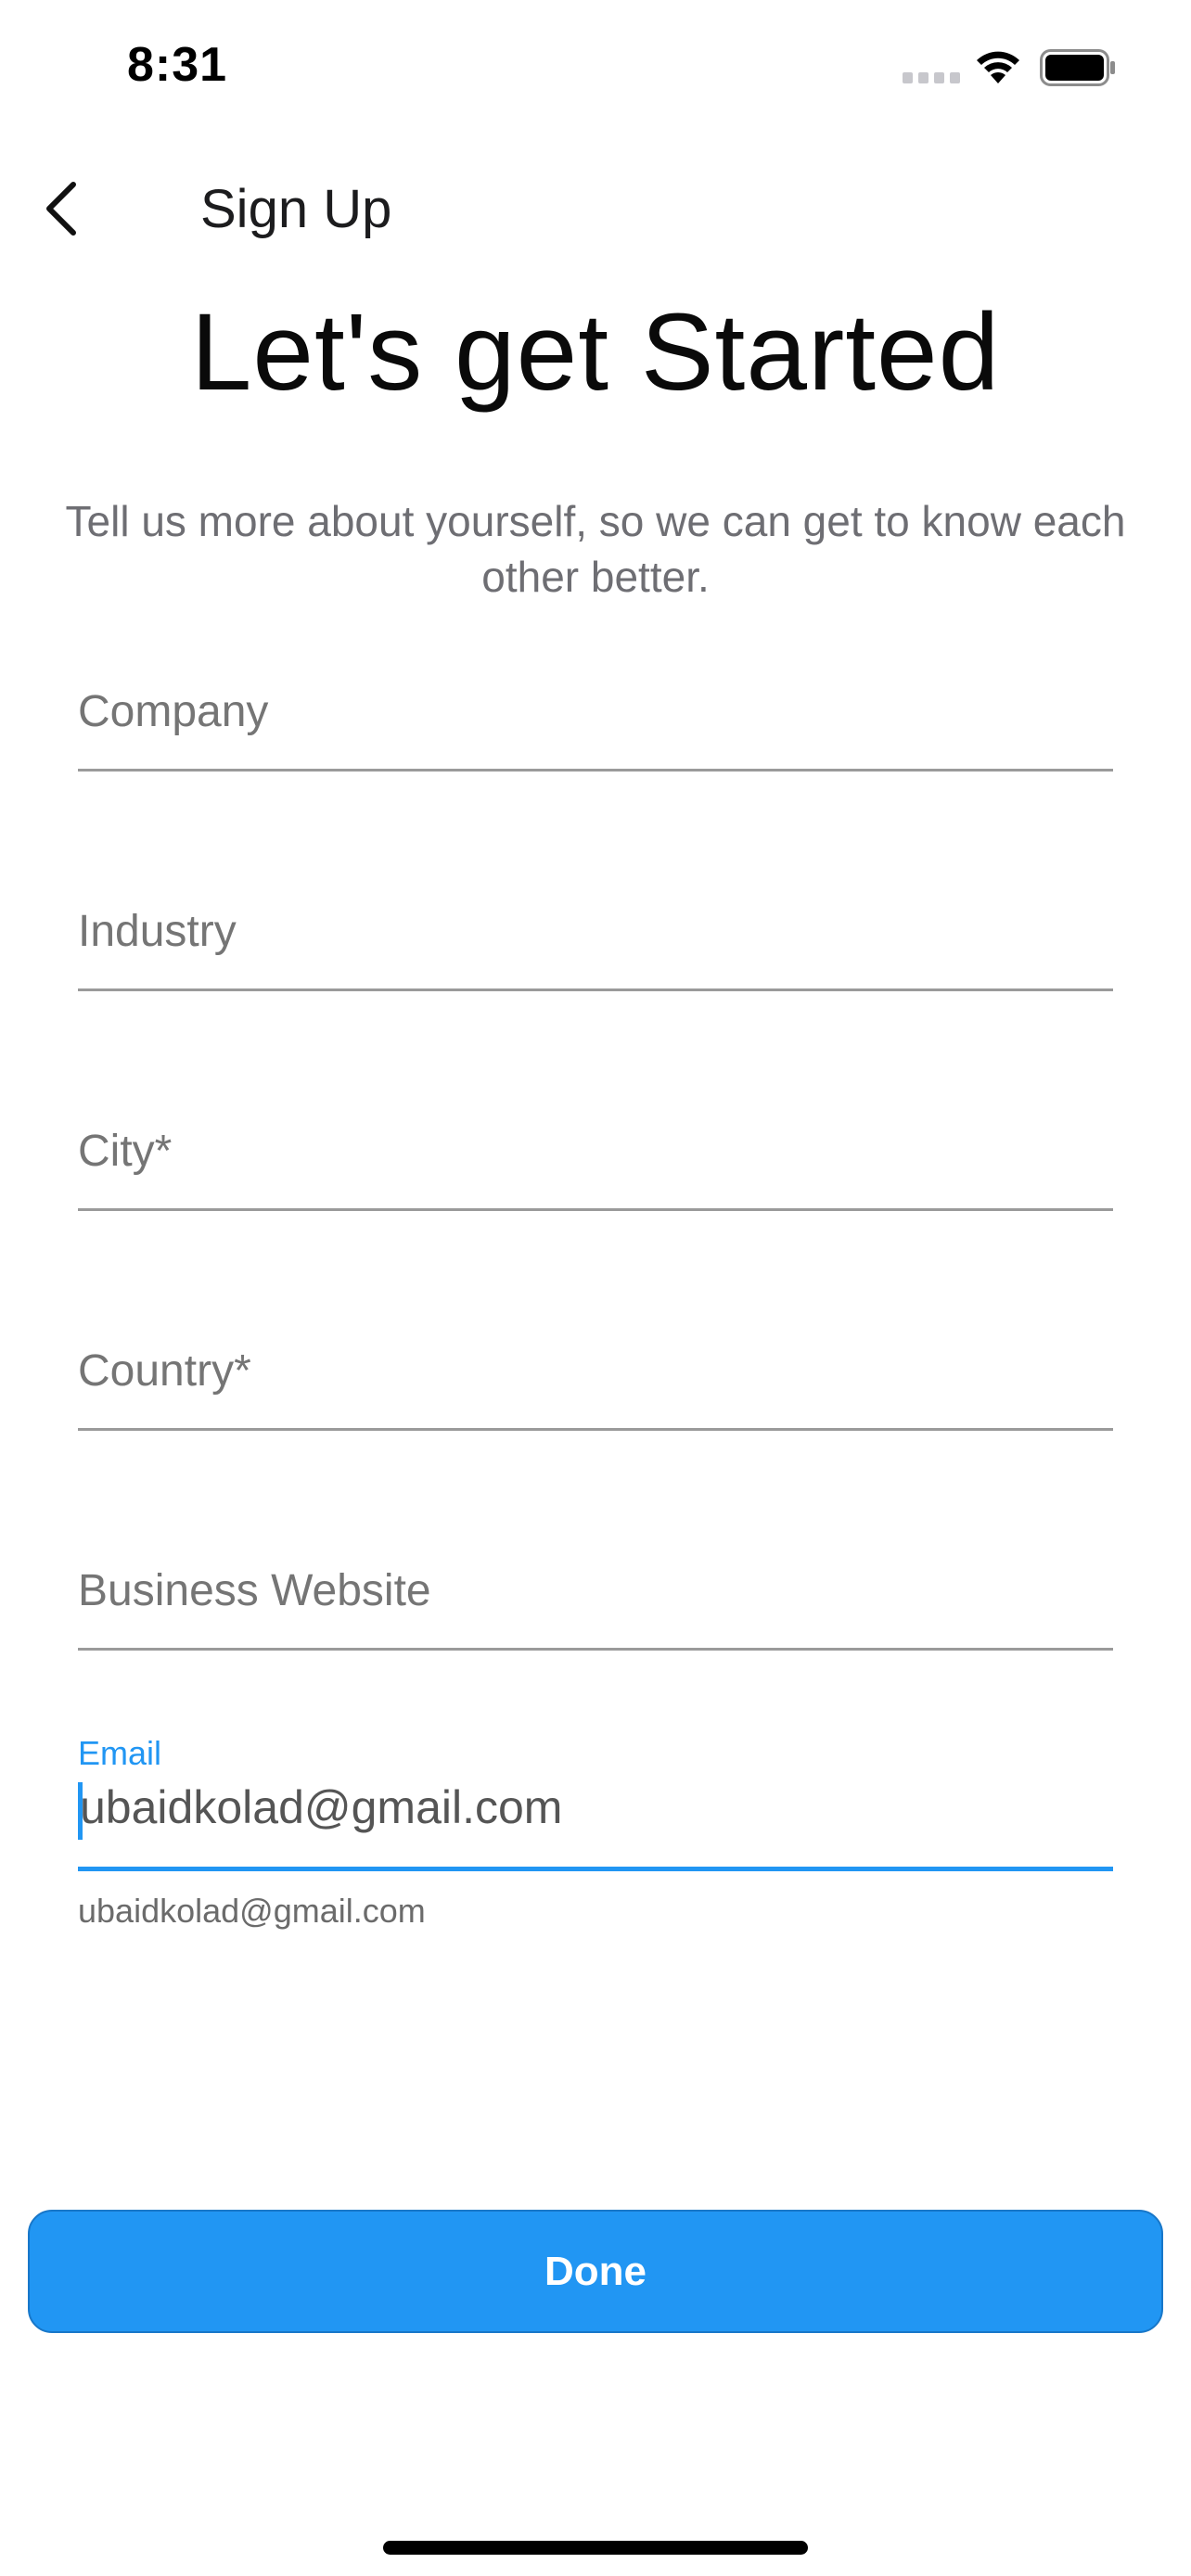 The height and width of the screenshot is (2576, 1191). What do you see at coordinates (931, 77) in the screenshot?
I see `cellular-signal-icon` at bounding box center [931, 77].